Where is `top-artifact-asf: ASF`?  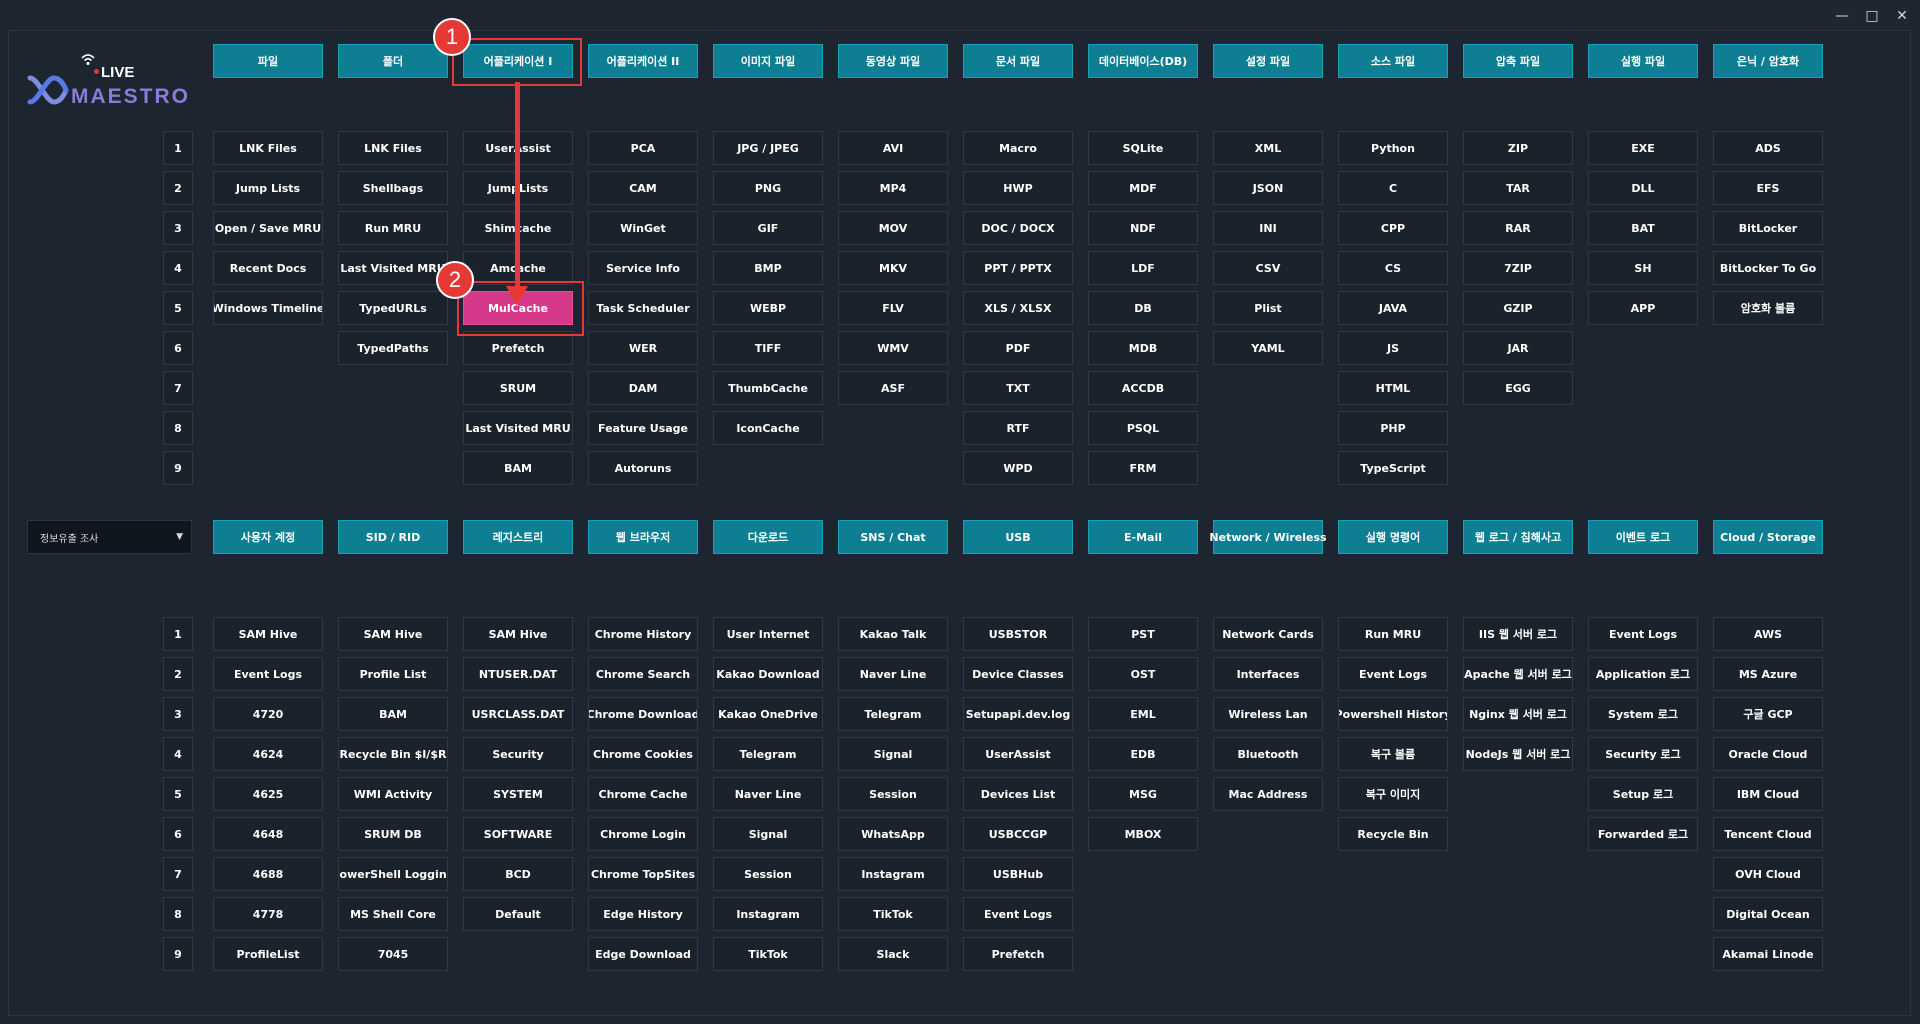
top-artifact-asf: ASF is located at coordinates (893, 388).